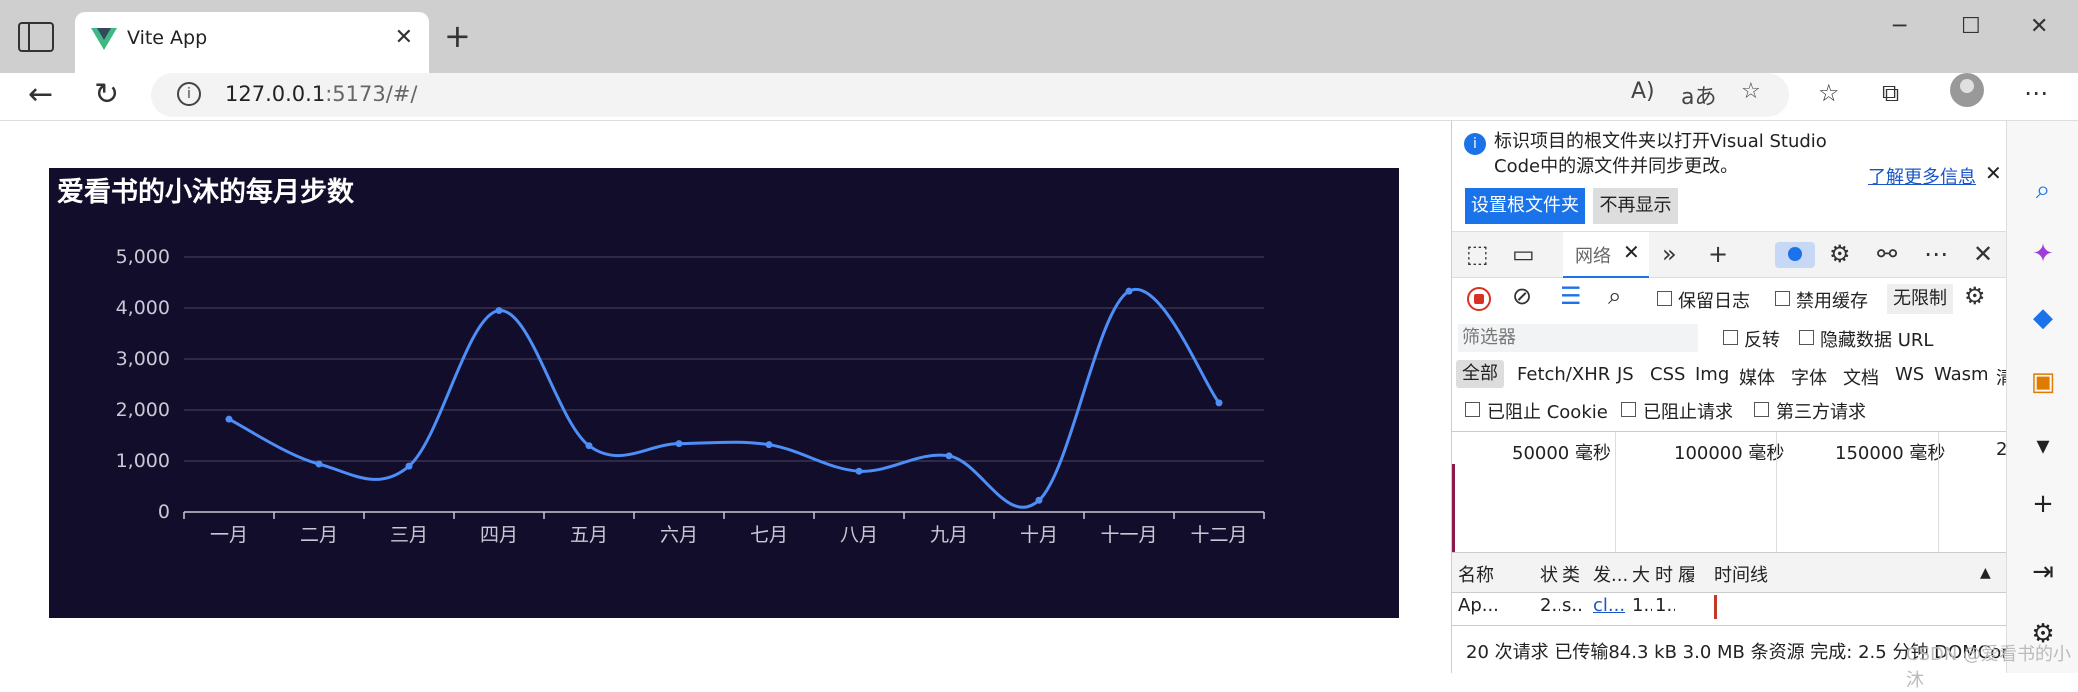 The height and width of the screenshot is (692, 2078). Describe the element at coordinates (1909, 374) in the screenshot. I see `type-ws: WS` at that location.